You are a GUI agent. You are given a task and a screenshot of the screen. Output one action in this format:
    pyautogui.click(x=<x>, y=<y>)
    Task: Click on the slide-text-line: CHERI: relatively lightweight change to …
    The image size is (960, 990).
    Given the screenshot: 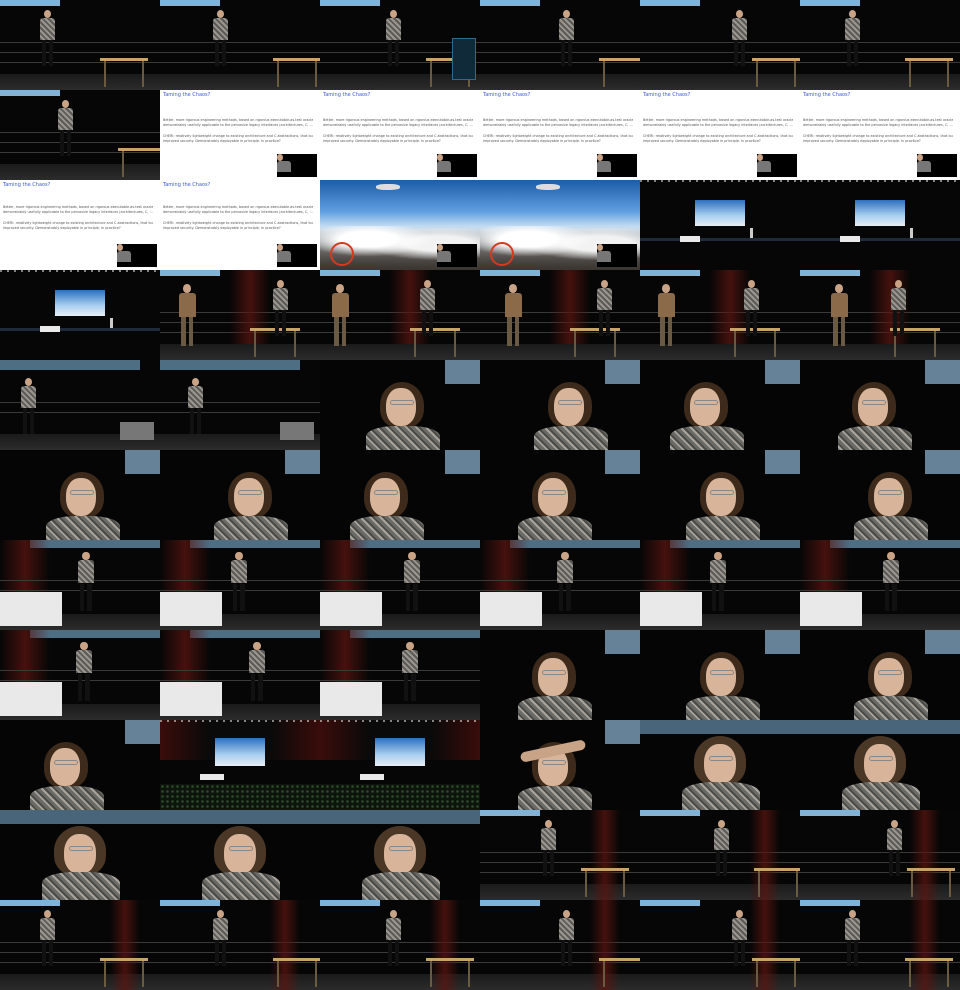 What is the action you would take?
    pyautogui.click(x=558, y=136)
    